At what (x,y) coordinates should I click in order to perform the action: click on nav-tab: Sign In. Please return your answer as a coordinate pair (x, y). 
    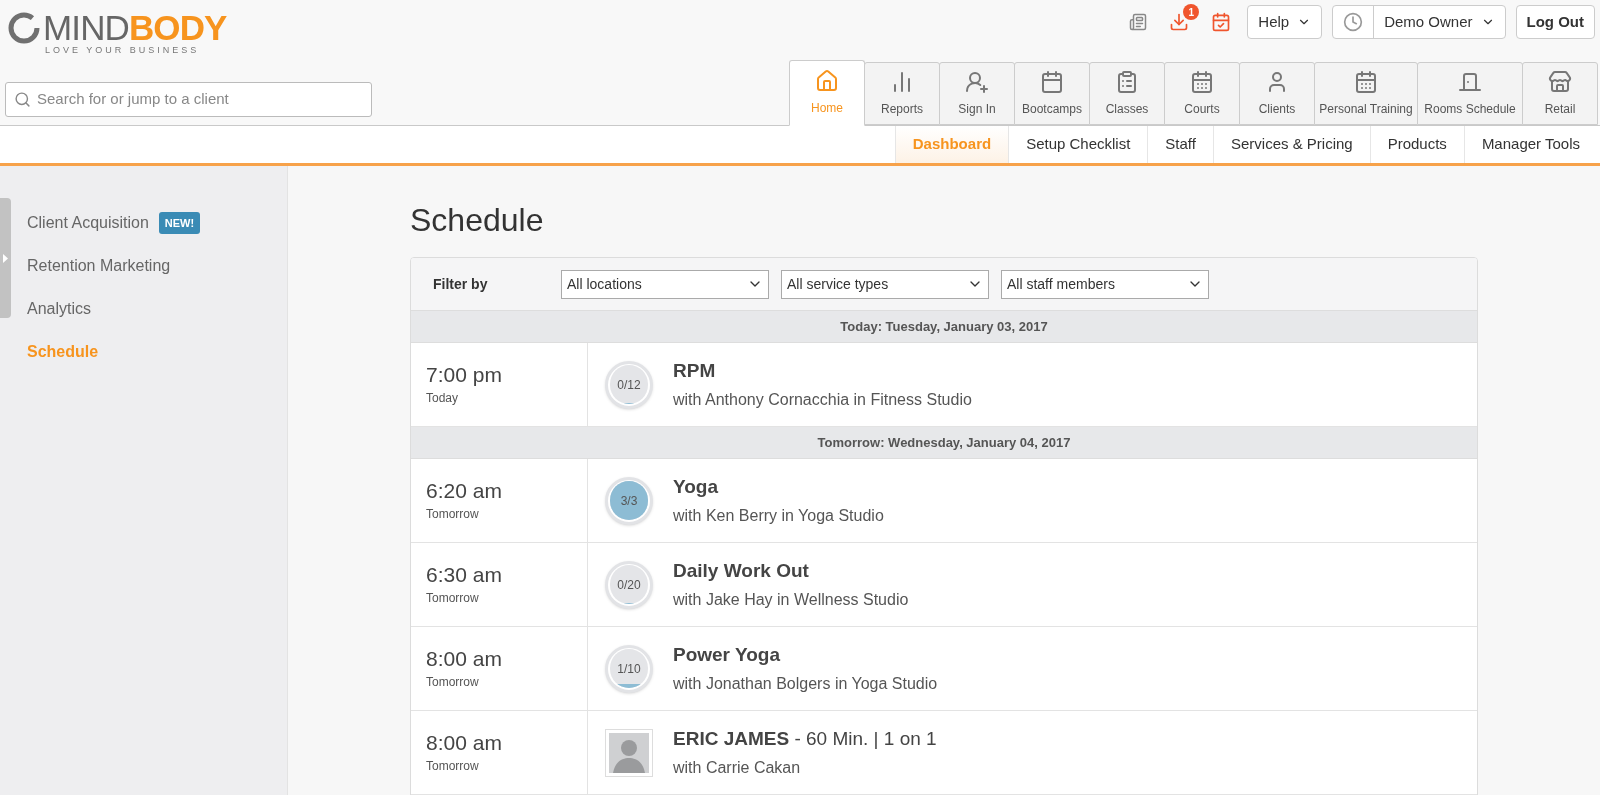
    Looking at the image, I should click on (977, 93).